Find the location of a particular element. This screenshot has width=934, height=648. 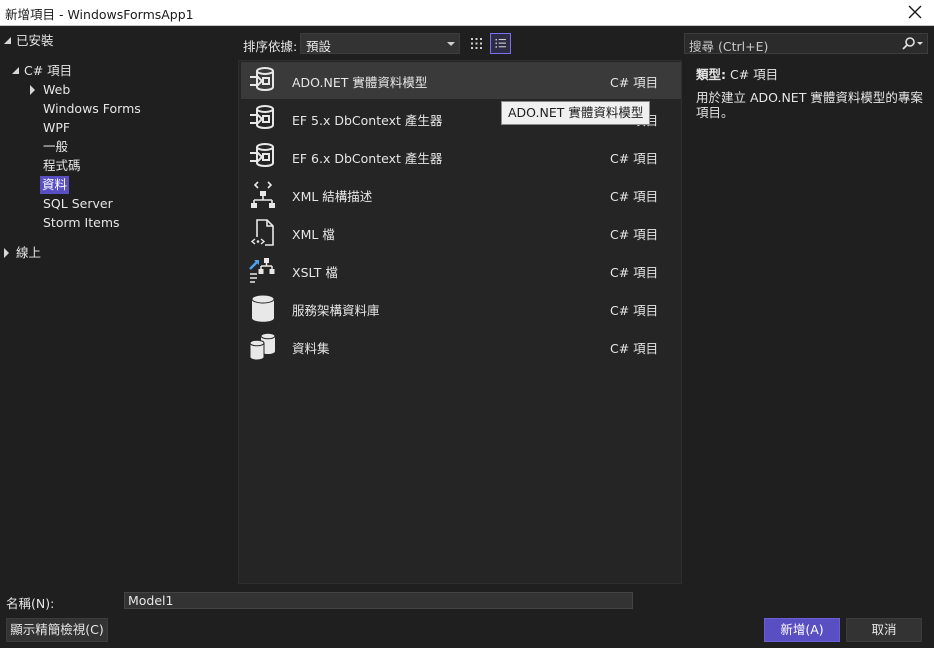

tree-node-web: Web is located at coordinates (128, 90).